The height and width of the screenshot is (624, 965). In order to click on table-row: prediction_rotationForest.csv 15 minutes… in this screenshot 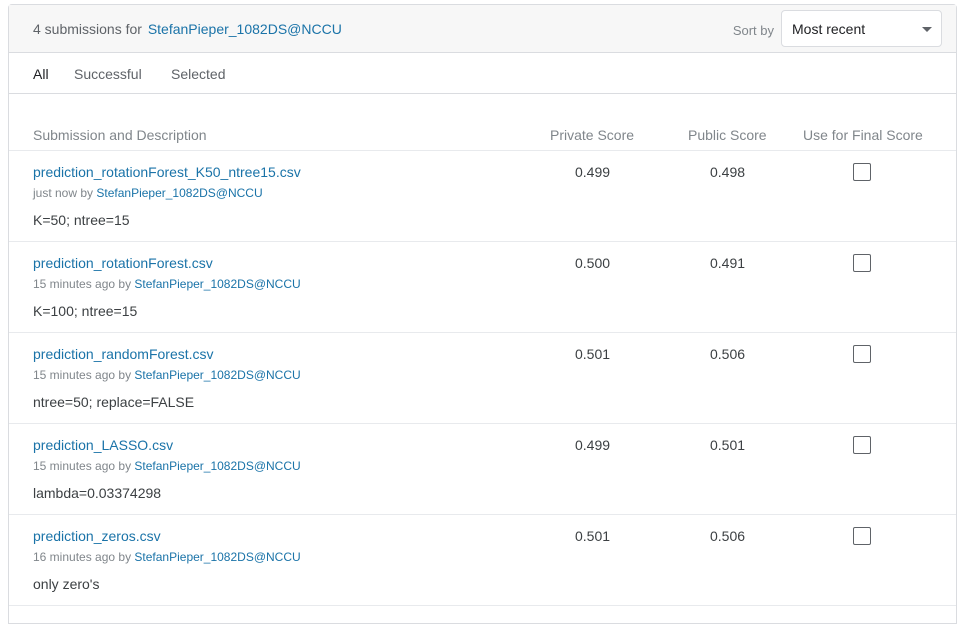, I will do `click(482, 287)`.